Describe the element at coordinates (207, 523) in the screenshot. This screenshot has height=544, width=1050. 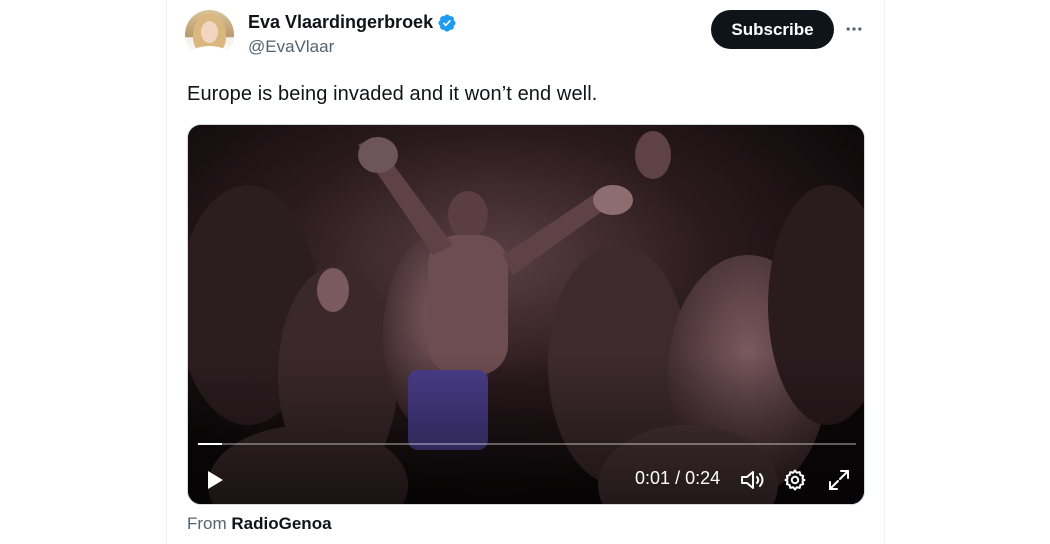
I see `attribution-prefix: From` at that location.